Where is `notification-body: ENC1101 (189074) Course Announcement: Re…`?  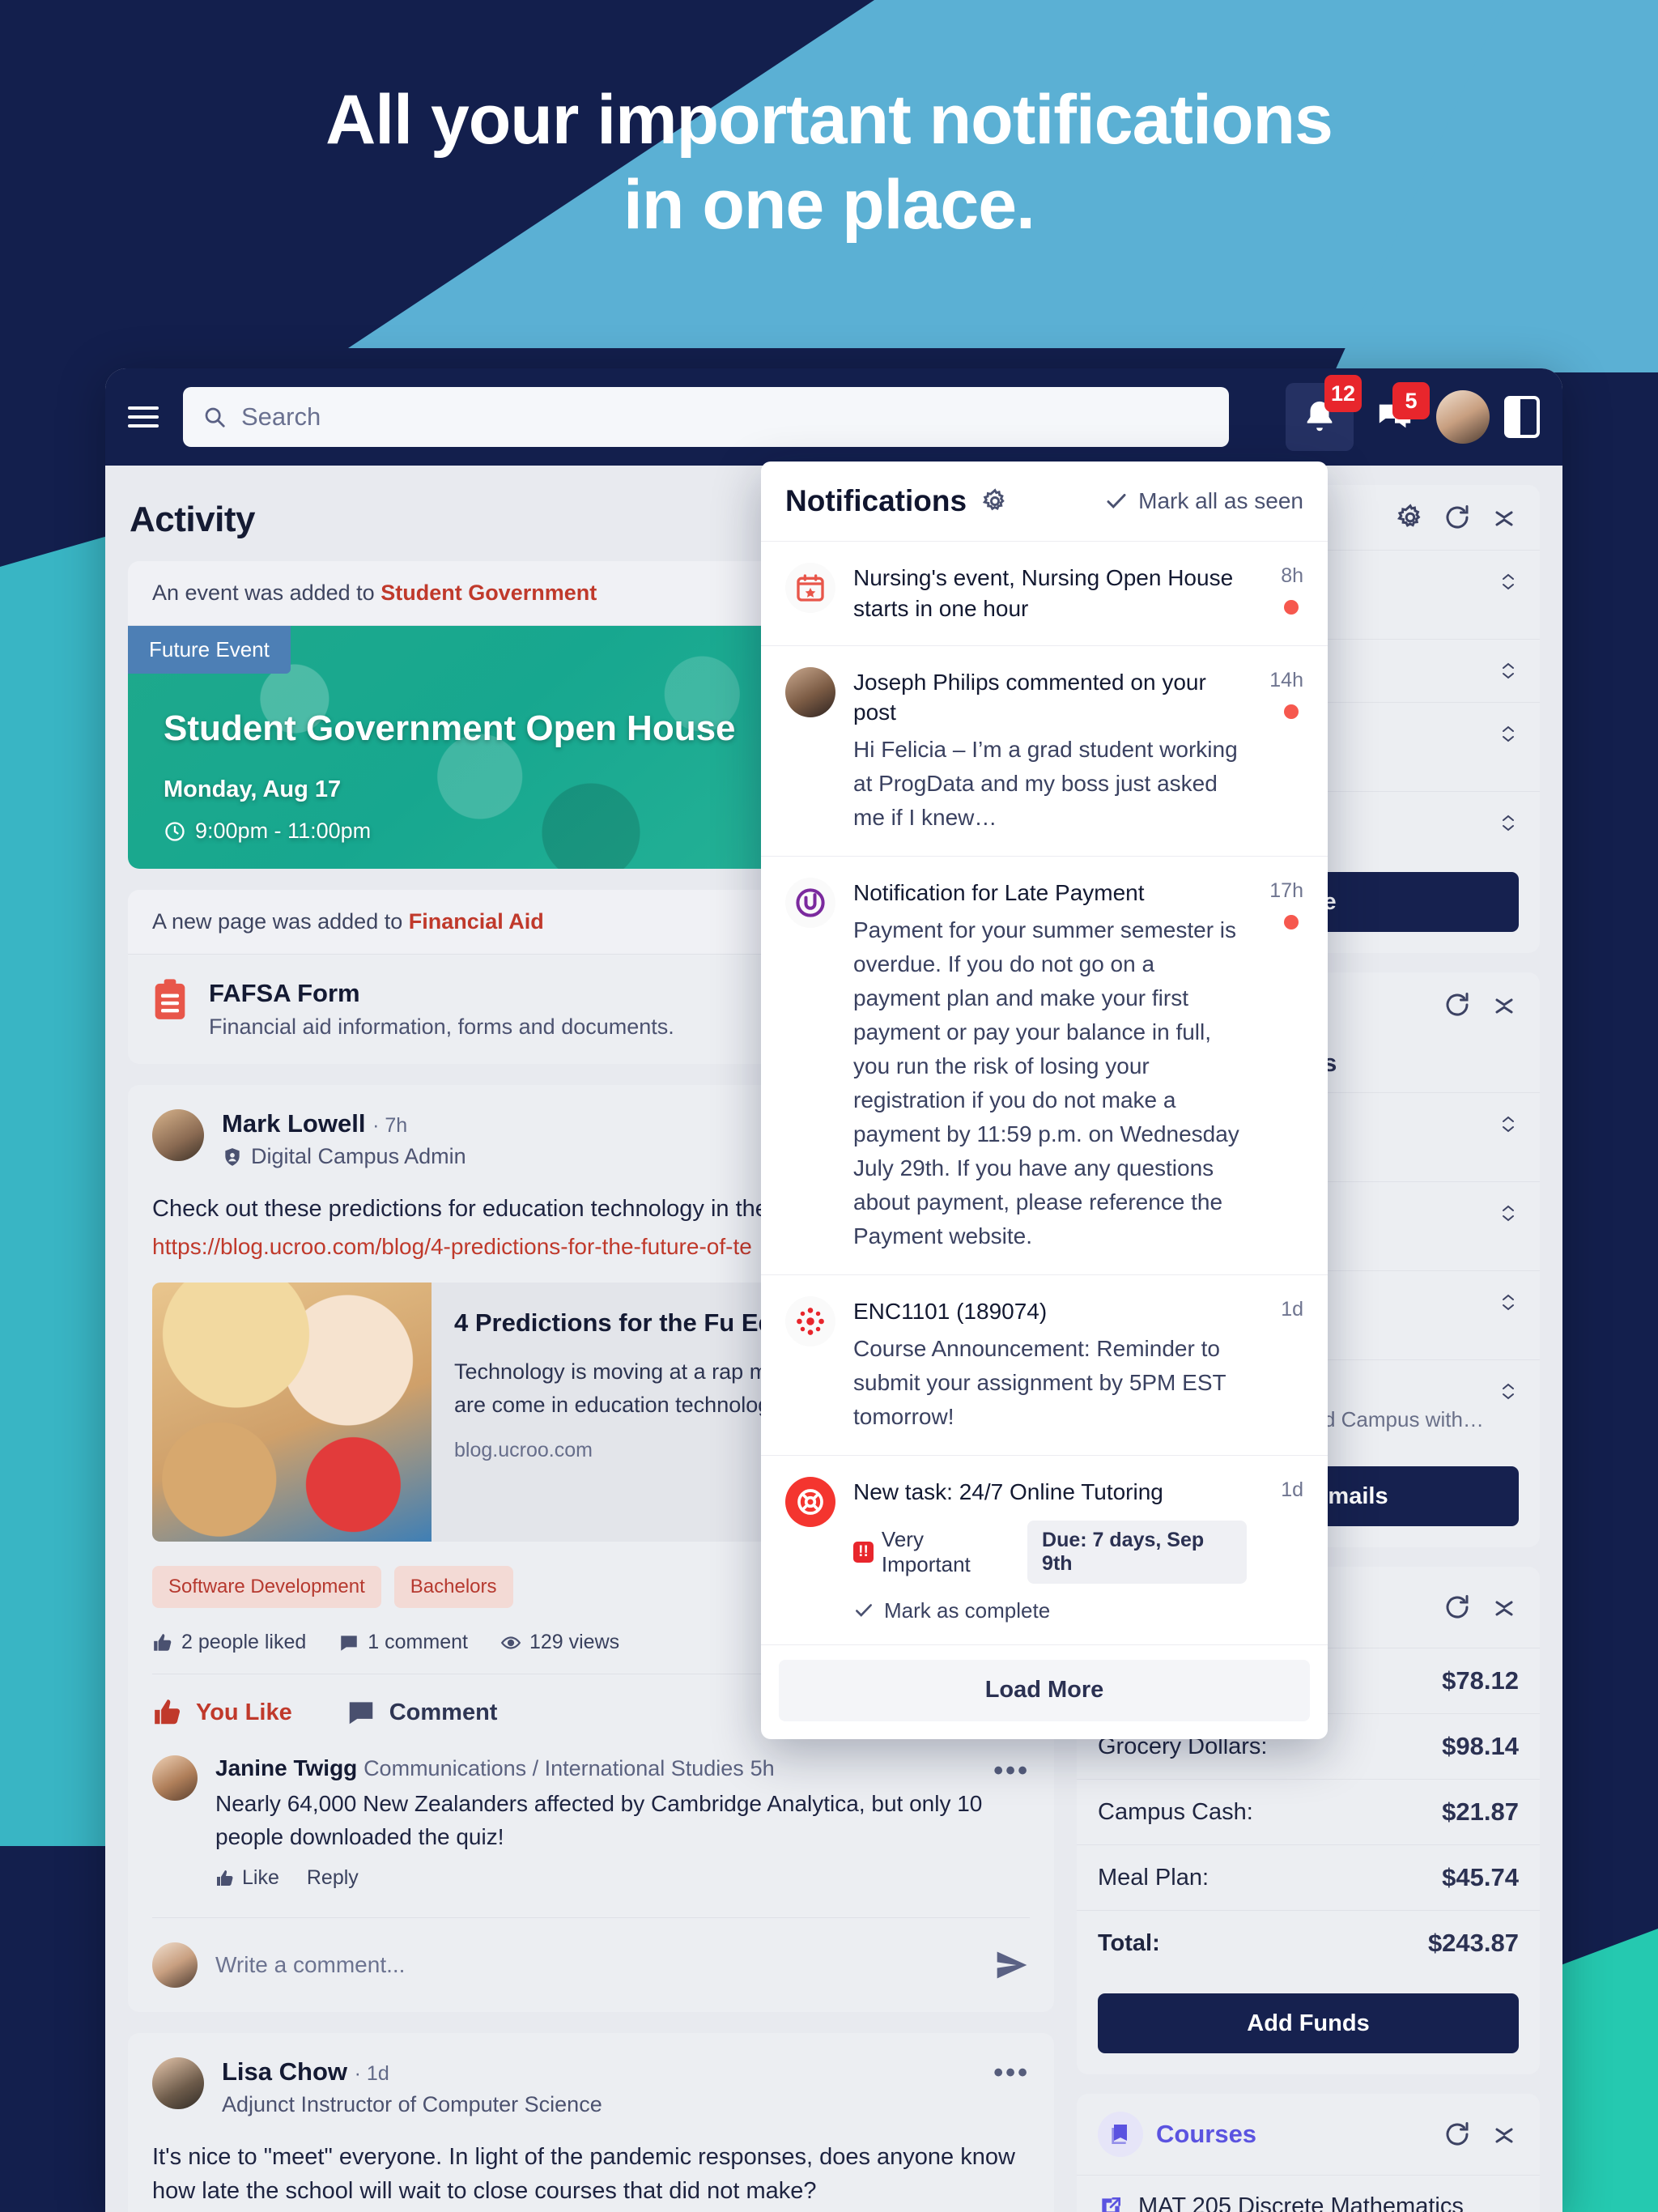 notification-body: ENC1101 (189074) Course Announcement: Re… is located at coordinates (1078, 1365).